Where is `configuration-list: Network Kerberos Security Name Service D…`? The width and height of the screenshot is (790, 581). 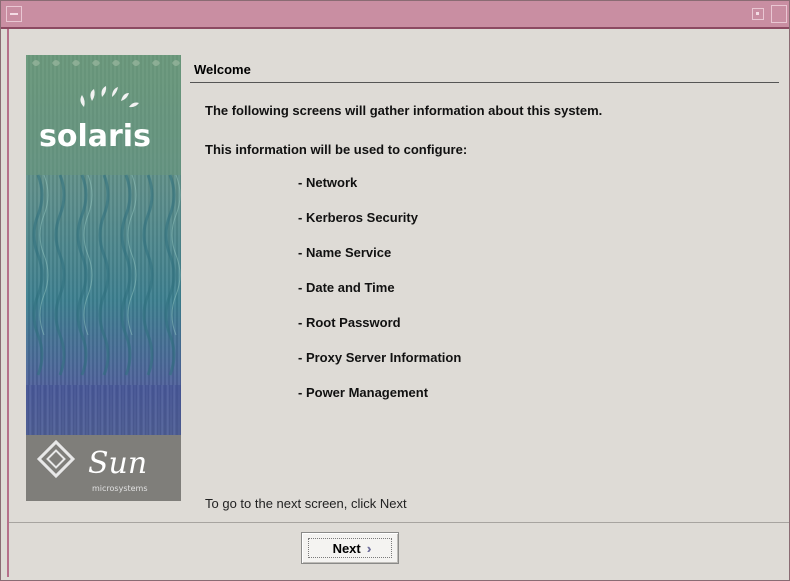 configuration-list: Network Kerberos Security Name Service D… is located at coordinates (379, 297).